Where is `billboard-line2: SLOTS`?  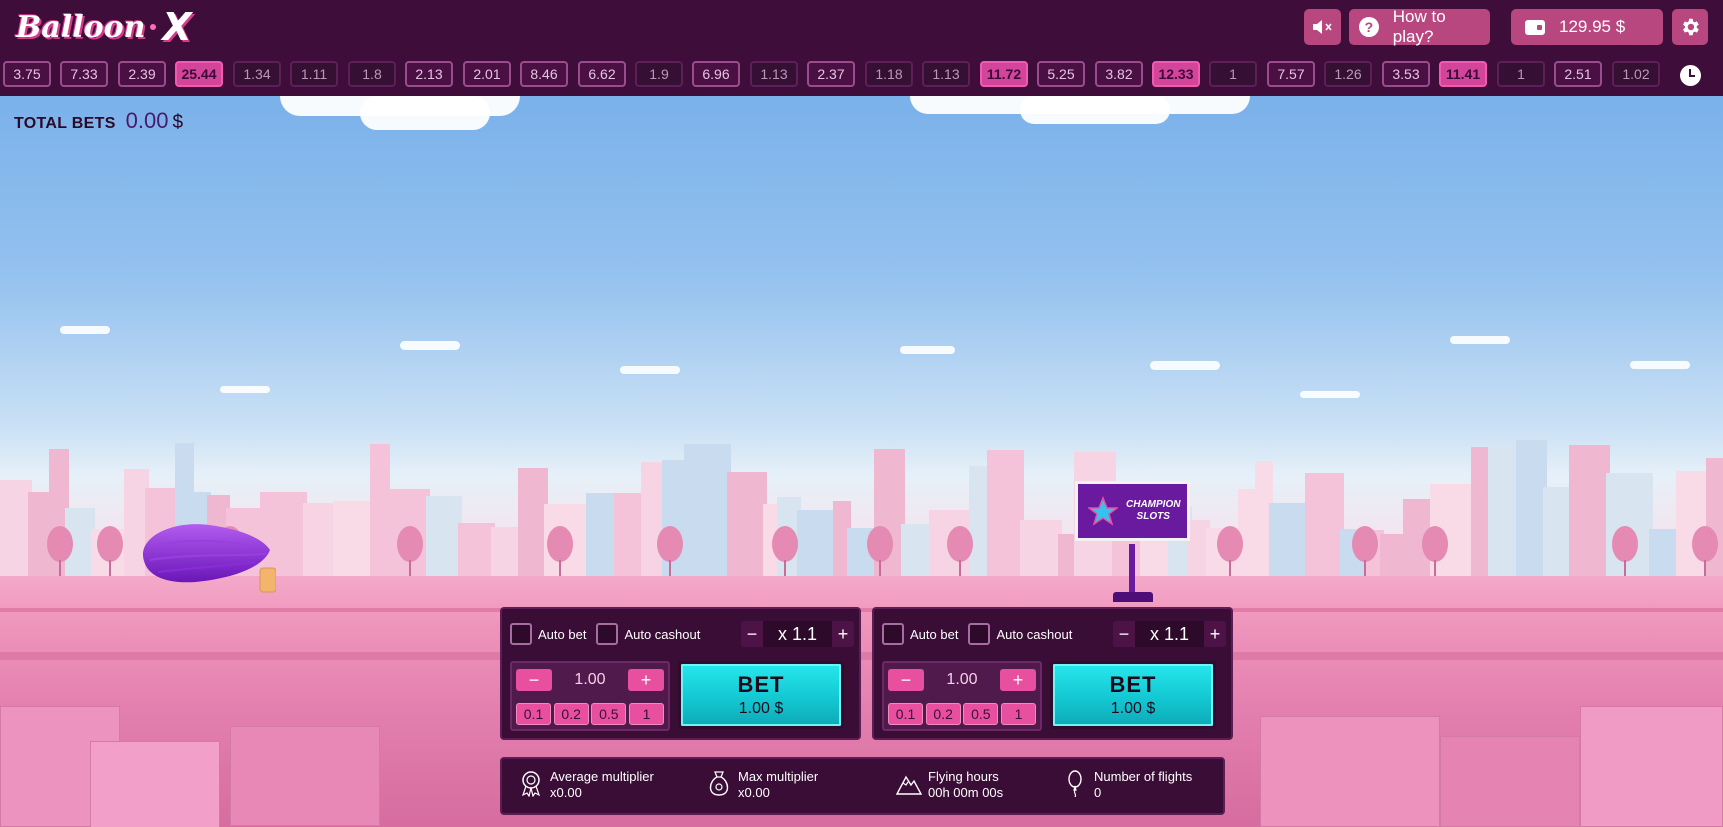 billboard-line2: SLOTS is located at coordinates (1153, 516).